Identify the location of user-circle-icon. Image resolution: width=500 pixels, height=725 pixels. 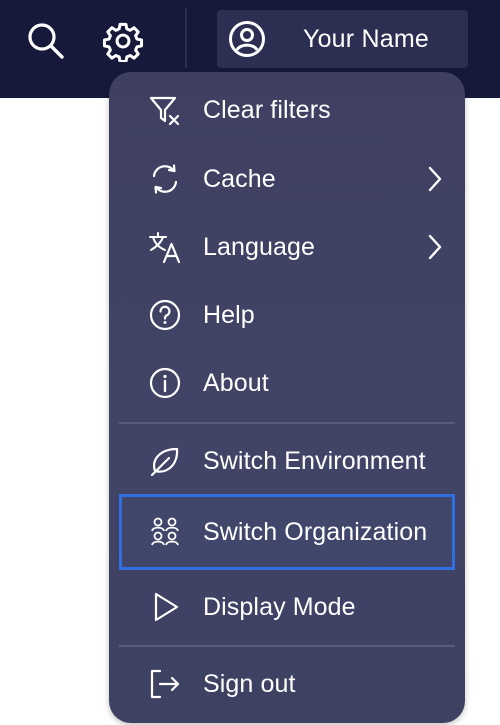
(247, 39).